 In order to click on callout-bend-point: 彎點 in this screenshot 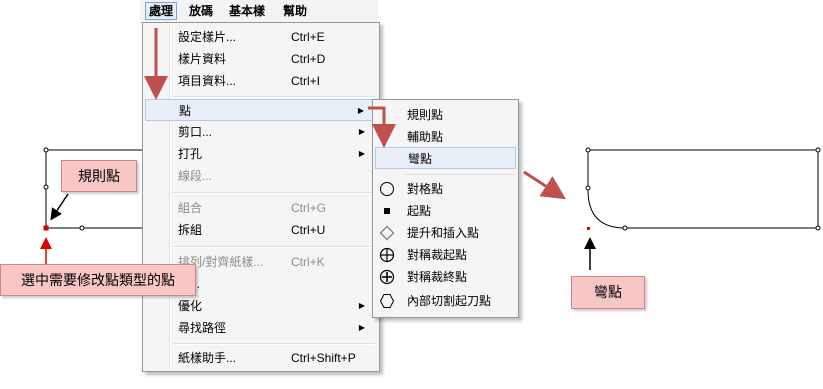, I will do `click(608, 292)`.